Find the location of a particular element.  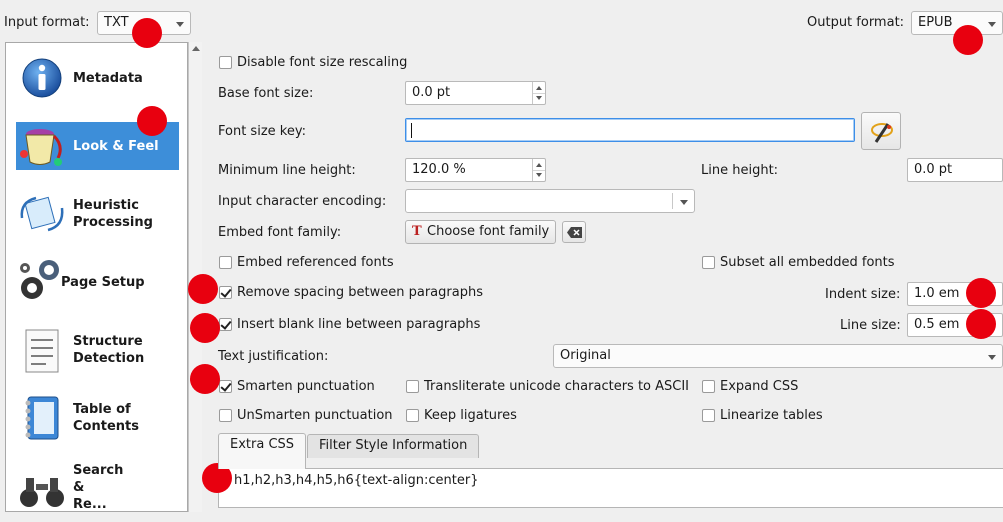

base-font-size-value: 0.0 pt is located at coordinates (431, 92).